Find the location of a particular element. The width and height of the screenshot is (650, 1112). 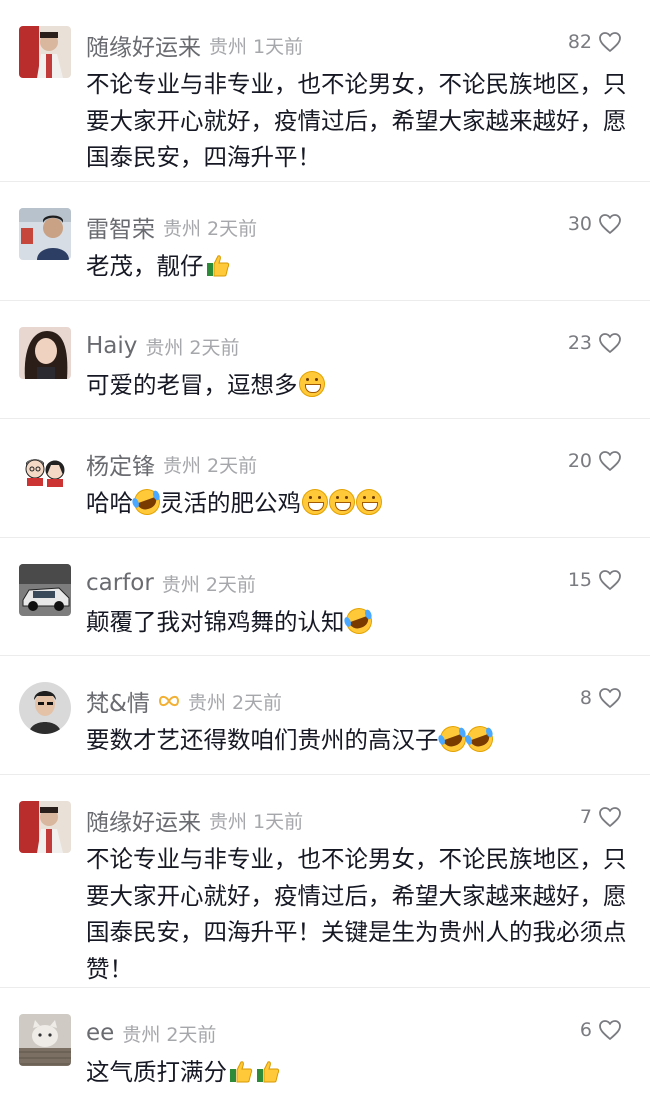

comment-header: 梵&情 贵州 2天前 is located at coordinates (184, 701).